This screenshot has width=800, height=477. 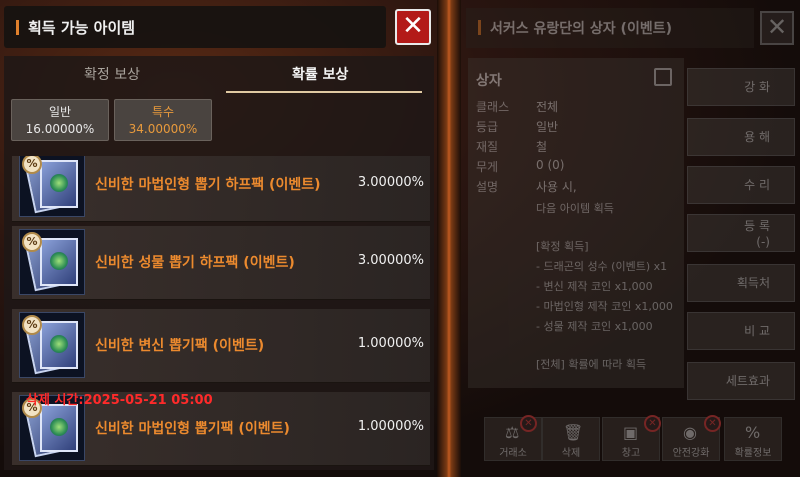 I want to click on prop-key: 클래스, so click(x=493, y=107).